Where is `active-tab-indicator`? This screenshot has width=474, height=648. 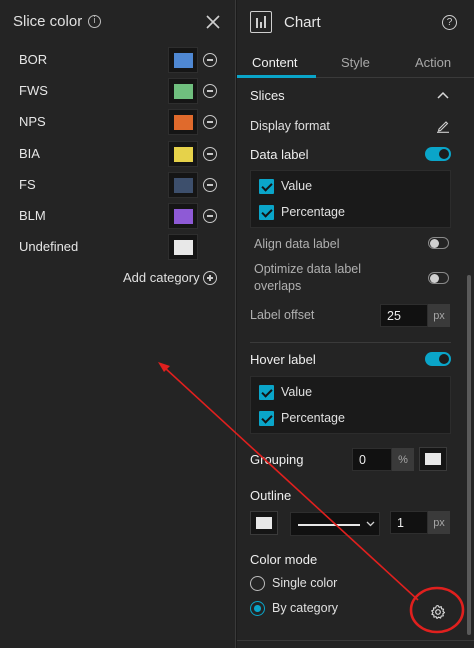
active-tab-indicator is located at coordinates (276, 76).